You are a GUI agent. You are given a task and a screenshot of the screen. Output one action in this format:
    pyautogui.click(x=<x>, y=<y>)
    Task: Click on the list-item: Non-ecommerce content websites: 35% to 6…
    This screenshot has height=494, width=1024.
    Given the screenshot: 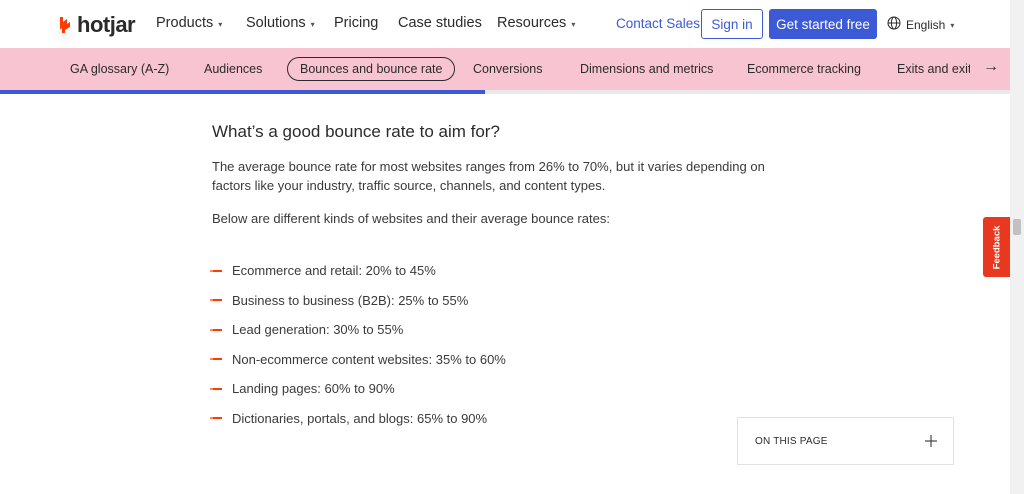 What is the action you would take?
    pyautogui.click(x=501, y=360)
    